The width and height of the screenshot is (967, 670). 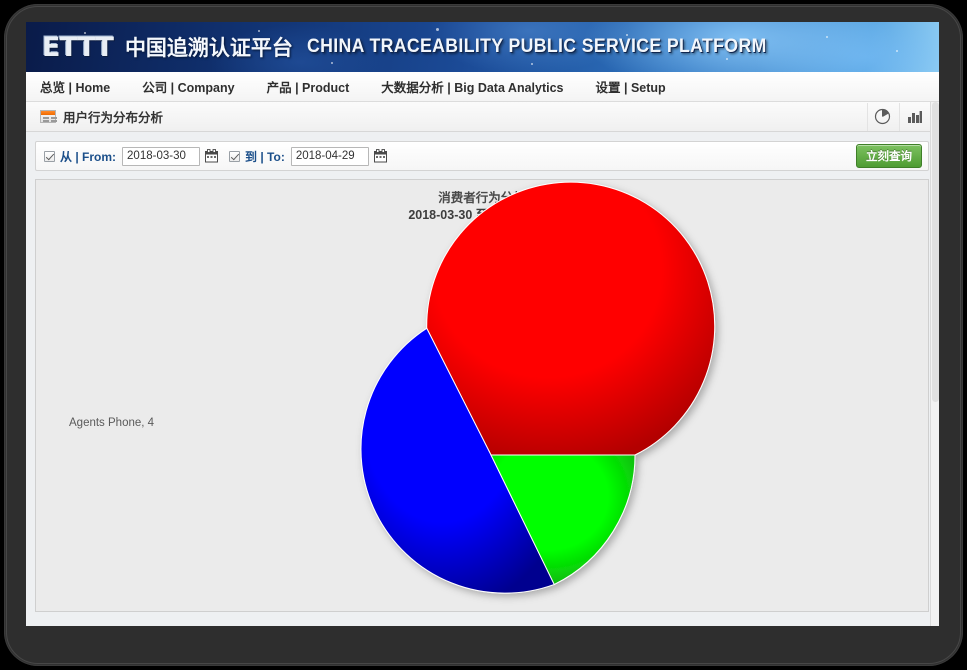 What do you see at coordinates (453, 116) in the screenshot?
I see `page-title-group: 用户行为分布分析` at bounding box center [453, 116].